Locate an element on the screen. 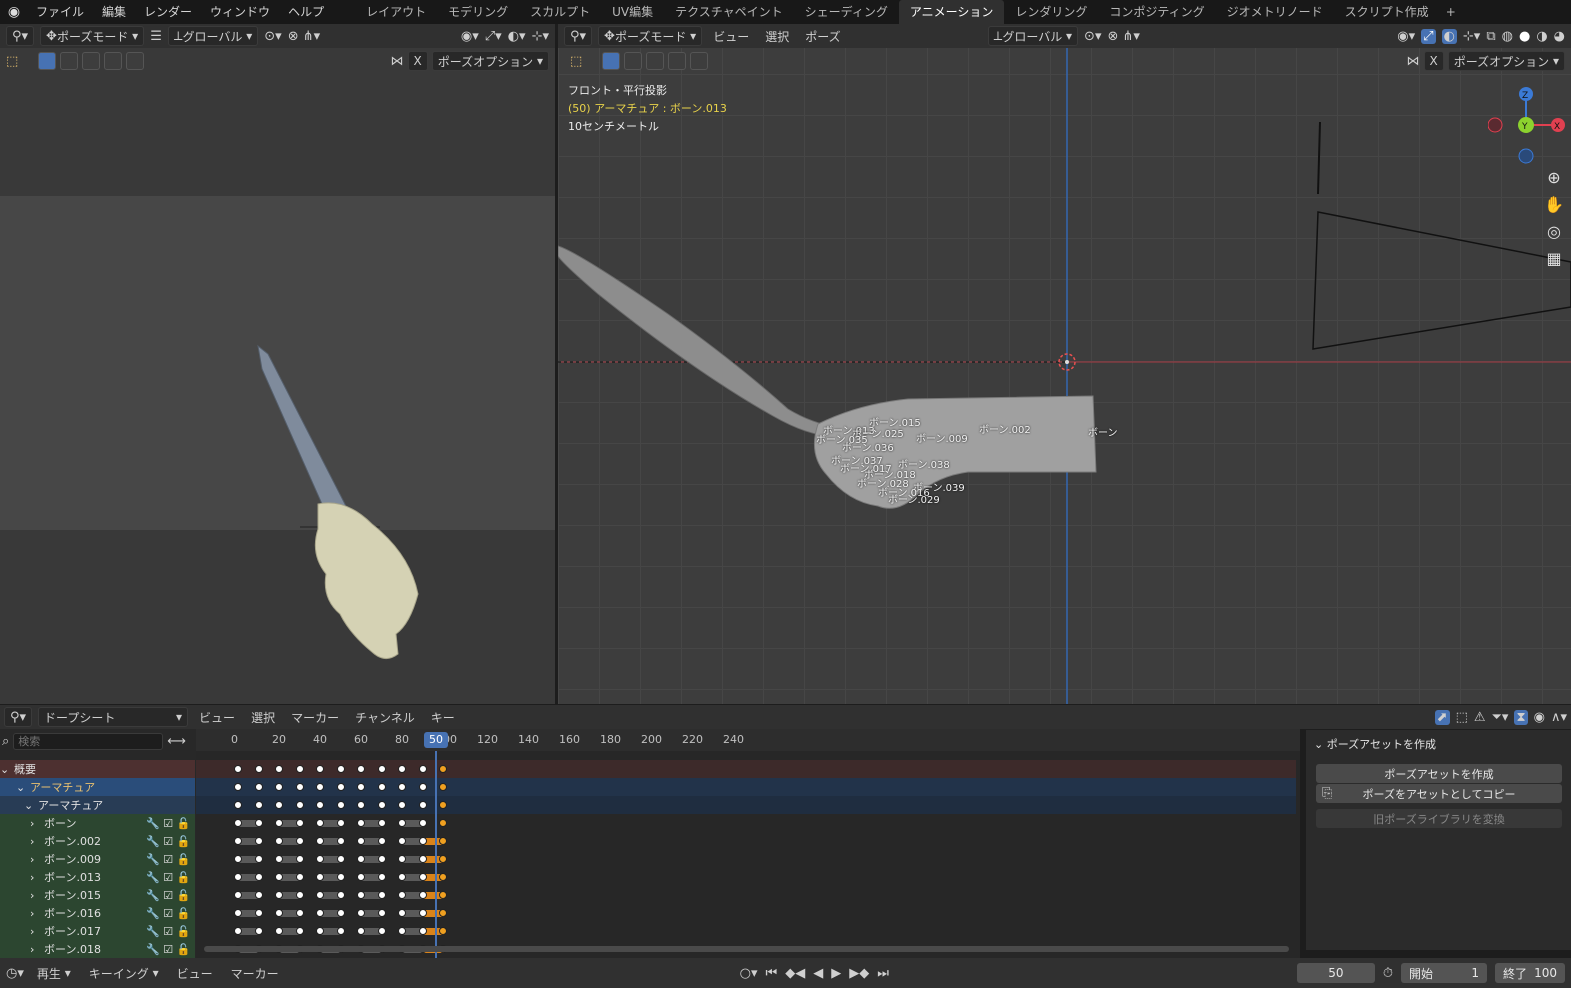  right-orientation-select: ⟂ グローバル ▾ is located at coordinates (1033, 36).